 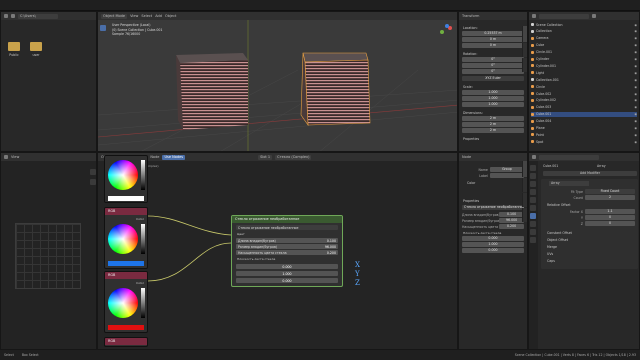 I want to click on node-tab-options, so click(x=524, y=215).